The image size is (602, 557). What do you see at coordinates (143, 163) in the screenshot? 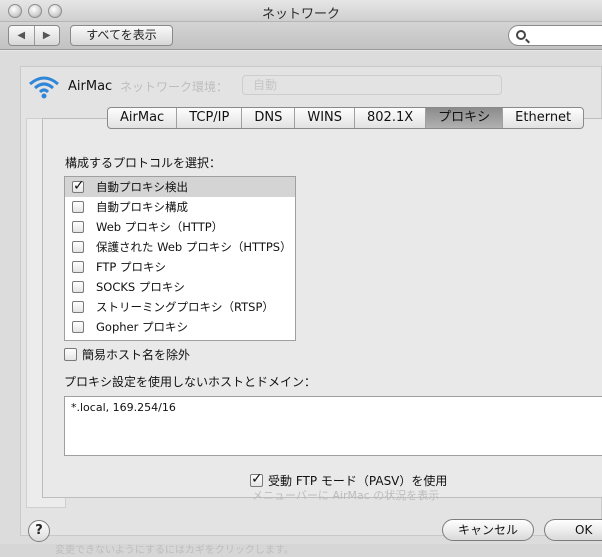
I see `protocol-section-label: 構成するプロトコルを選択：` at bounding box center [143, 163].